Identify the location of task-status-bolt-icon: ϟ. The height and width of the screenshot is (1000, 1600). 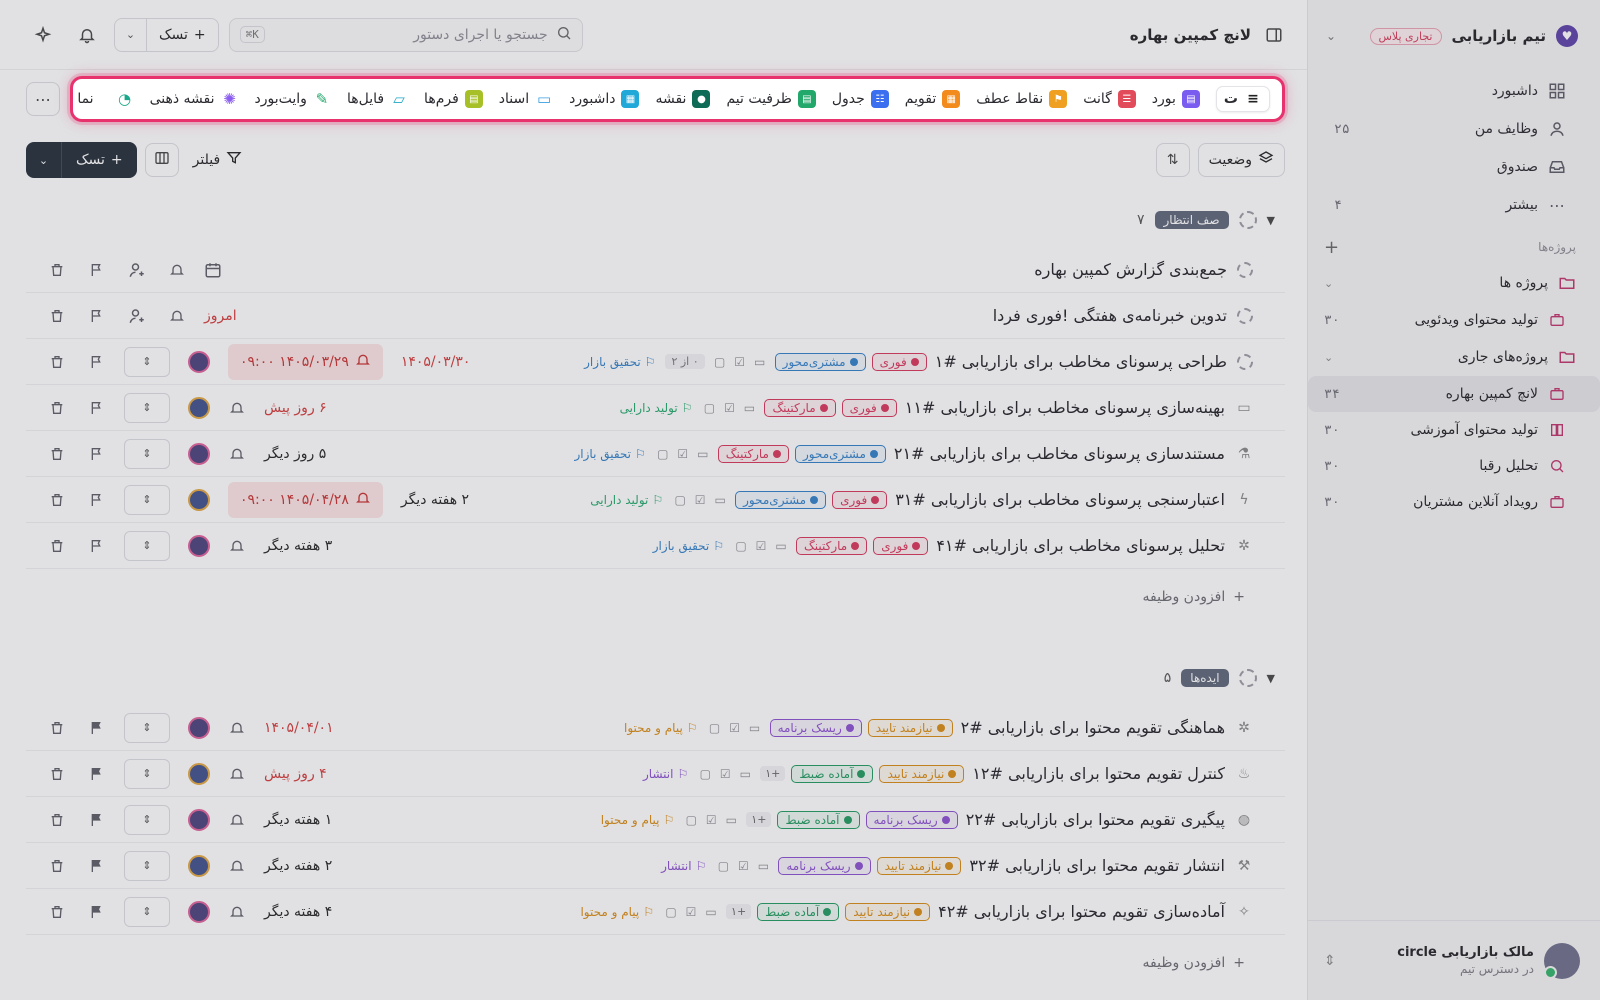
(1244, 500).